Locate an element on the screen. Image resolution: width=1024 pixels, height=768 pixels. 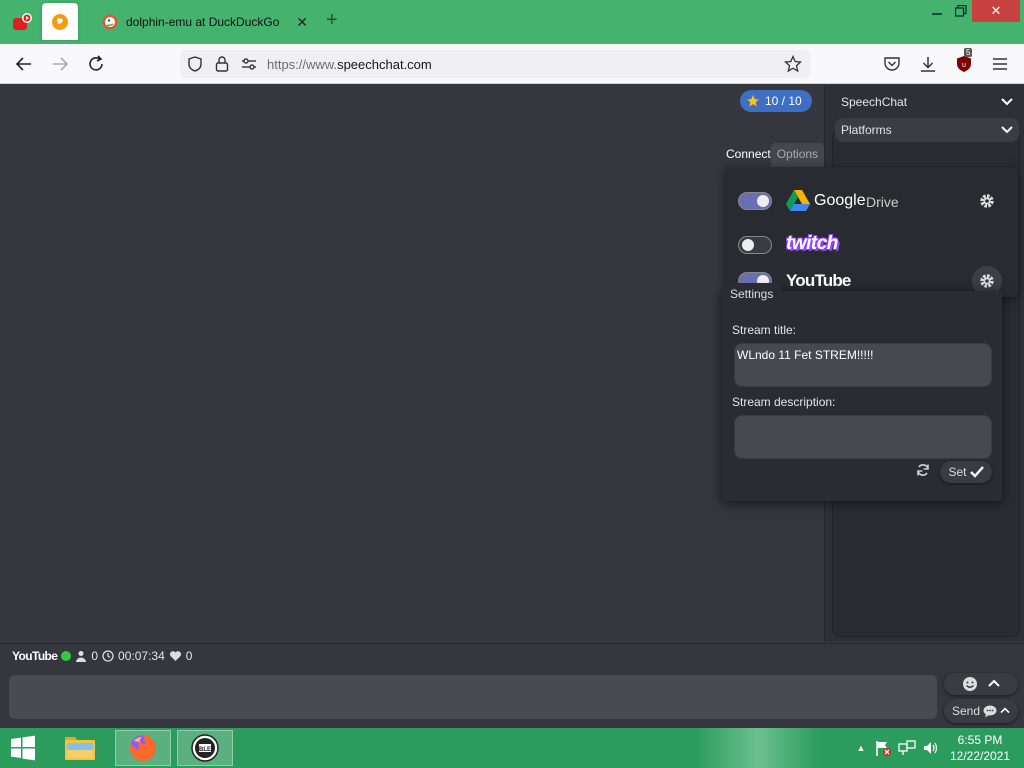
like-count: 0 is located at coordinates (189, 655).